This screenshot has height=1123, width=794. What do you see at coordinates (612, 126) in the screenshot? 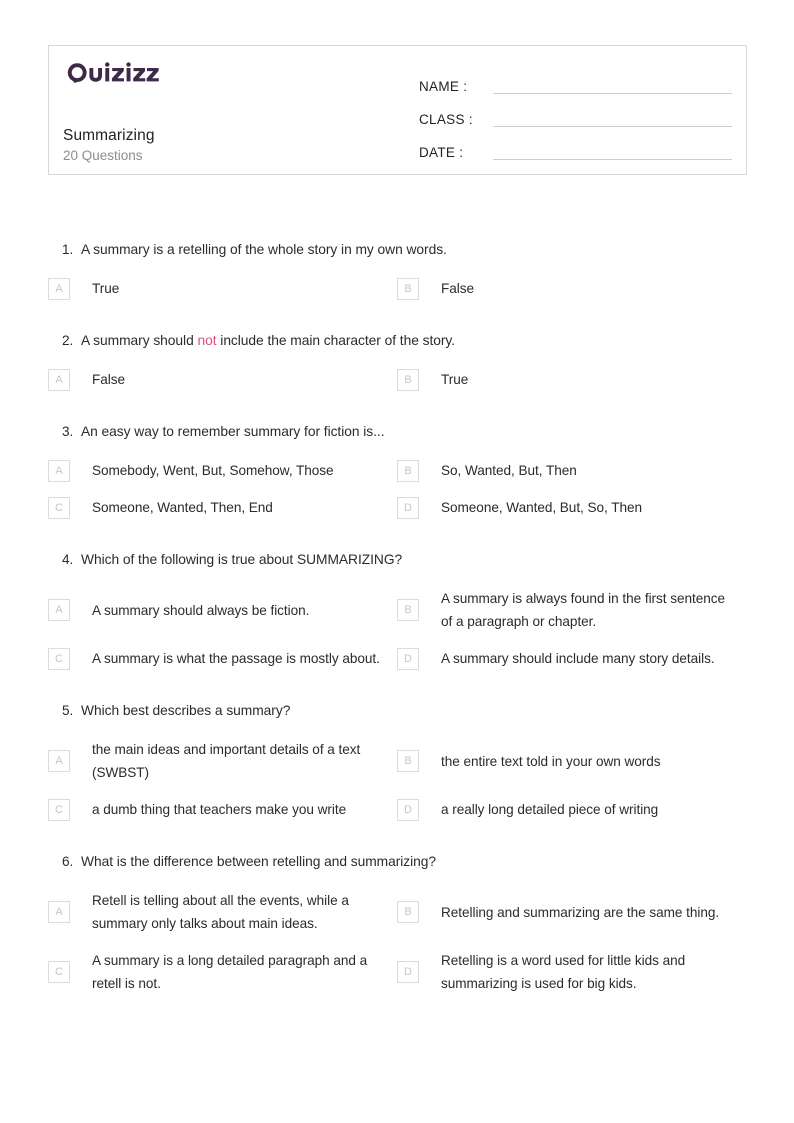
I see `class-field-input` at bounding box center [612, 126].